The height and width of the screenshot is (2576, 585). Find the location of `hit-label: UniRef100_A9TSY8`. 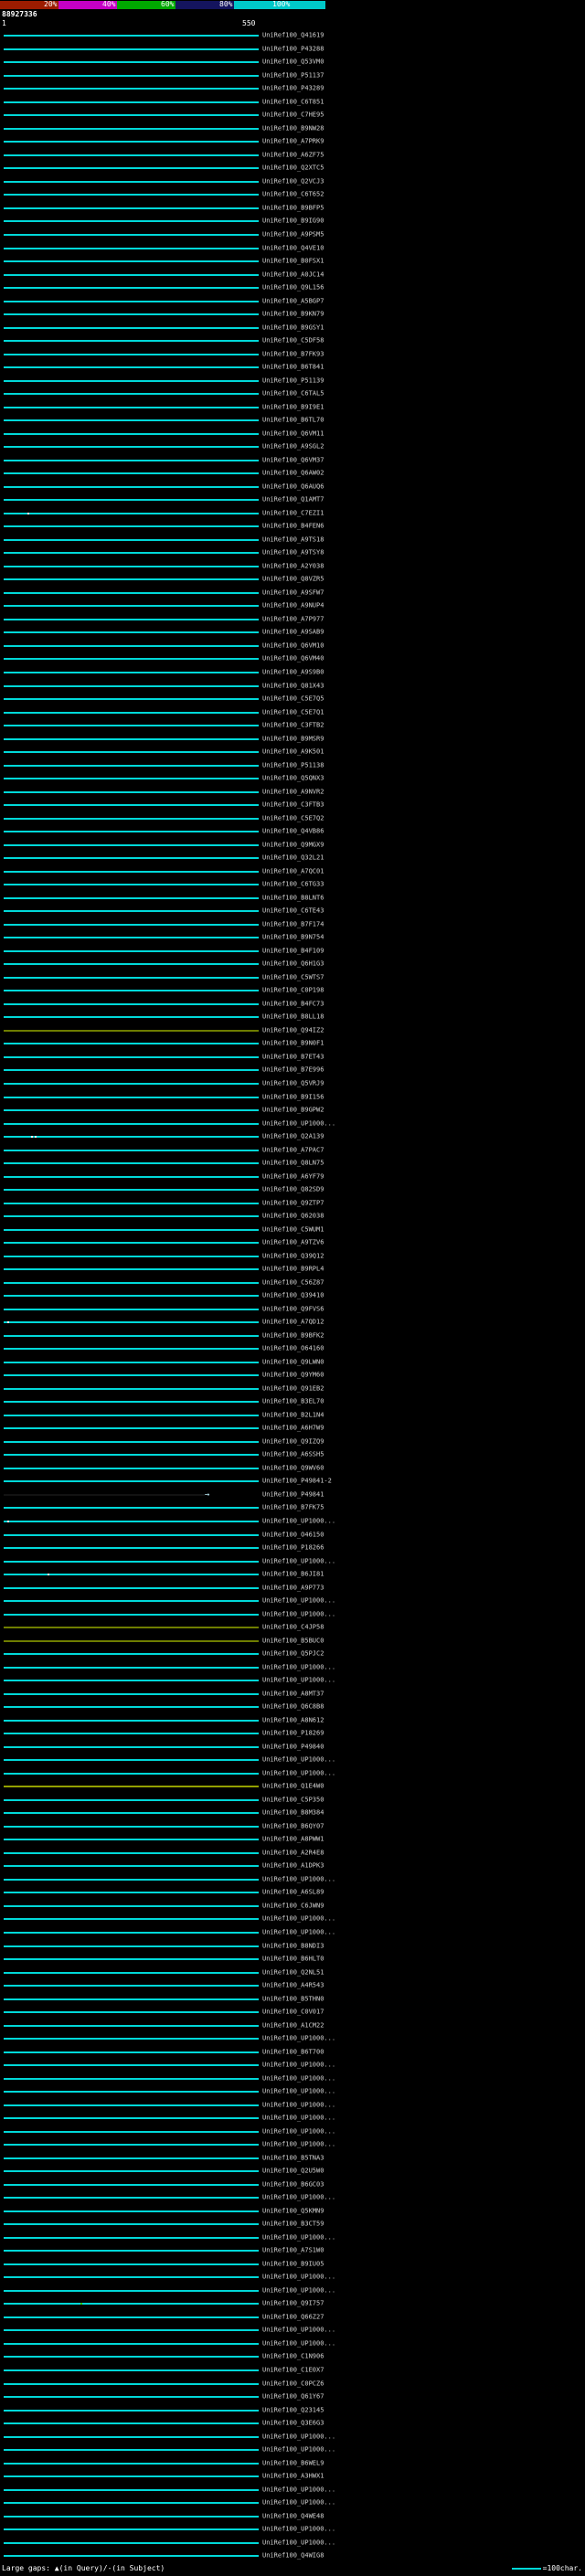

hit-label: UniRef100_A9TSY8 is located at coordinates (293, 553).